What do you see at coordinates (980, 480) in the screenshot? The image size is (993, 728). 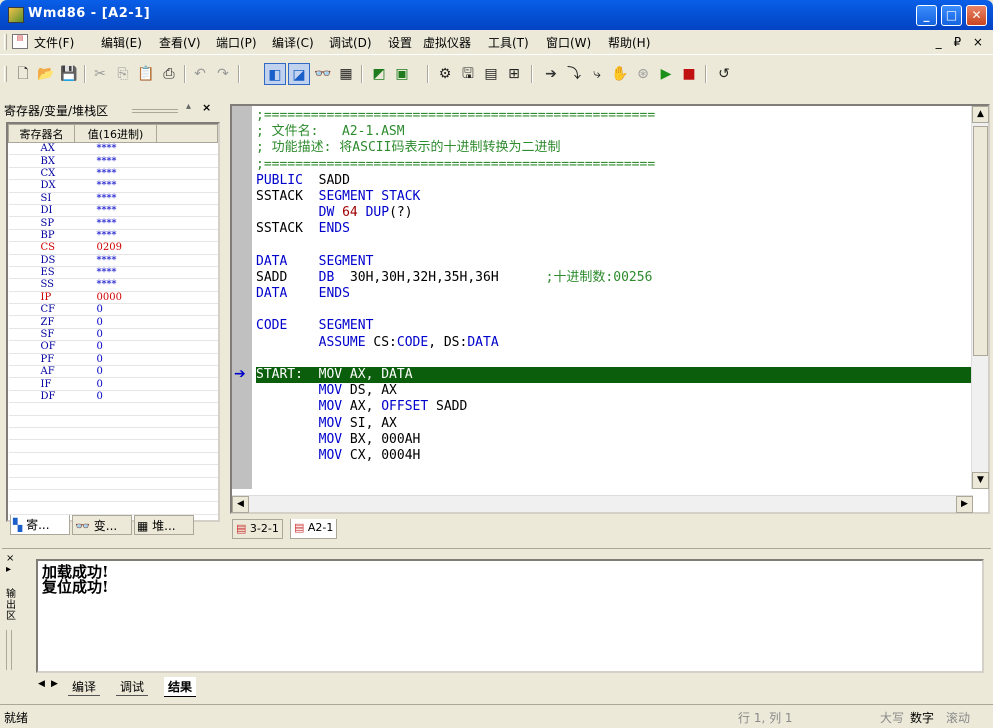 I see `scroll-down-icon: ▼` at bounding box center [980, 480].